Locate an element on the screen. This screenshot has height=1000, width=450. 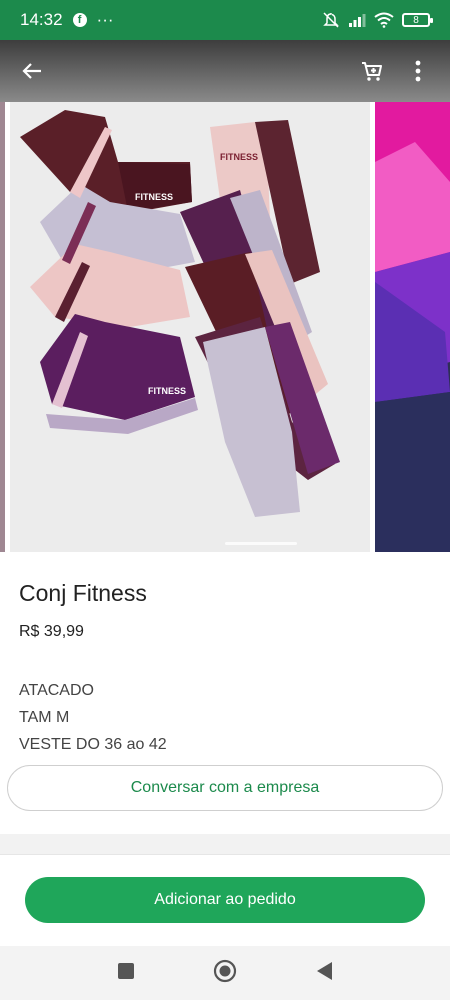
chat-with-company-button: Conversar com a empresa is located at coordinates (225, 788).